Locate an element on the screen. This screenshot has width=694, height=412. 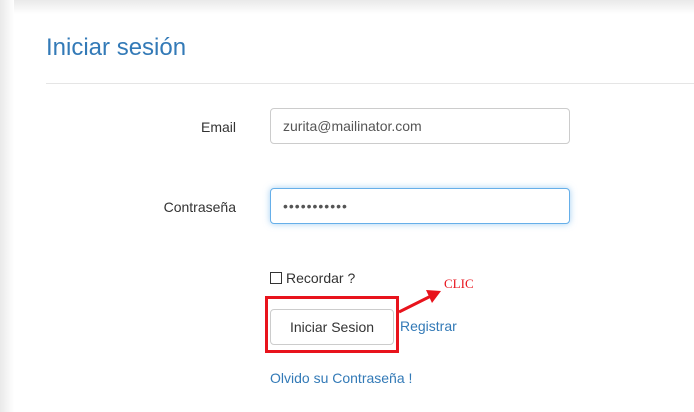
annotation-label: CLIC is located at coordinates (459, 283).